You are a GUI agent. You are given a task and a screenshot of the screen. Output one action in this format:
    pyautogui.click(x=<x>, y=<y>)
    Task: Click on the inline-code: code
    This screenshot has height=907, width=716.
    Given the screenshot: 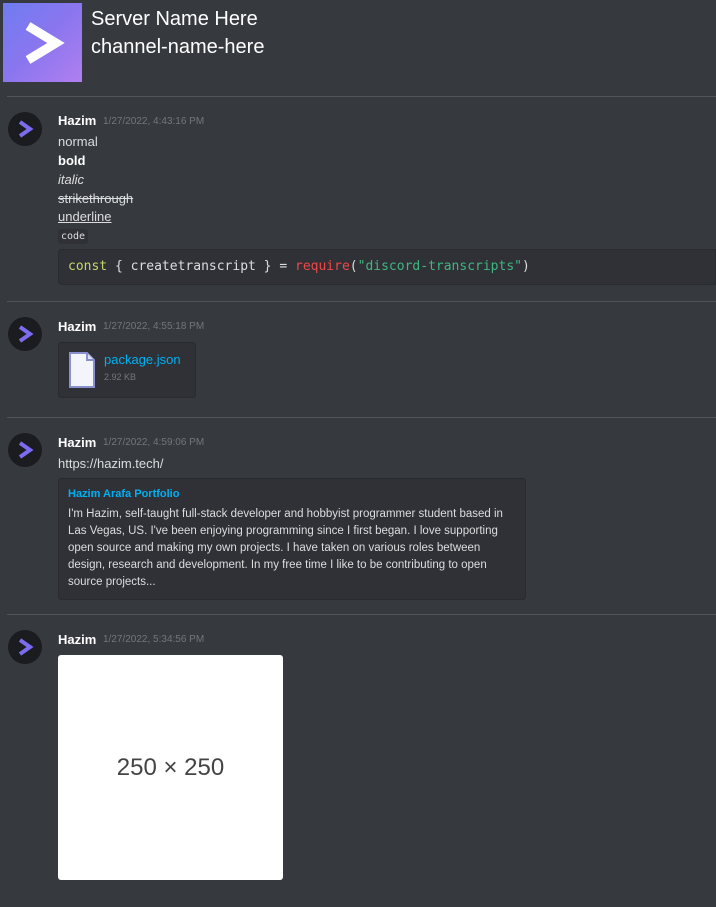 What is the action you would take?
    pyautogui.click(x=73, y=236)
    